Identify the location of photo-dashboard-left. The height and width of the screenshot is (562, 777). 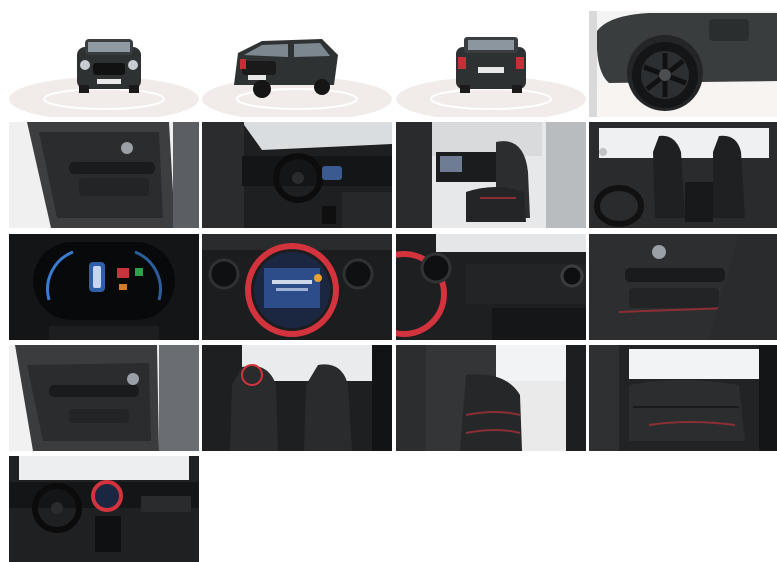
(297, 175).